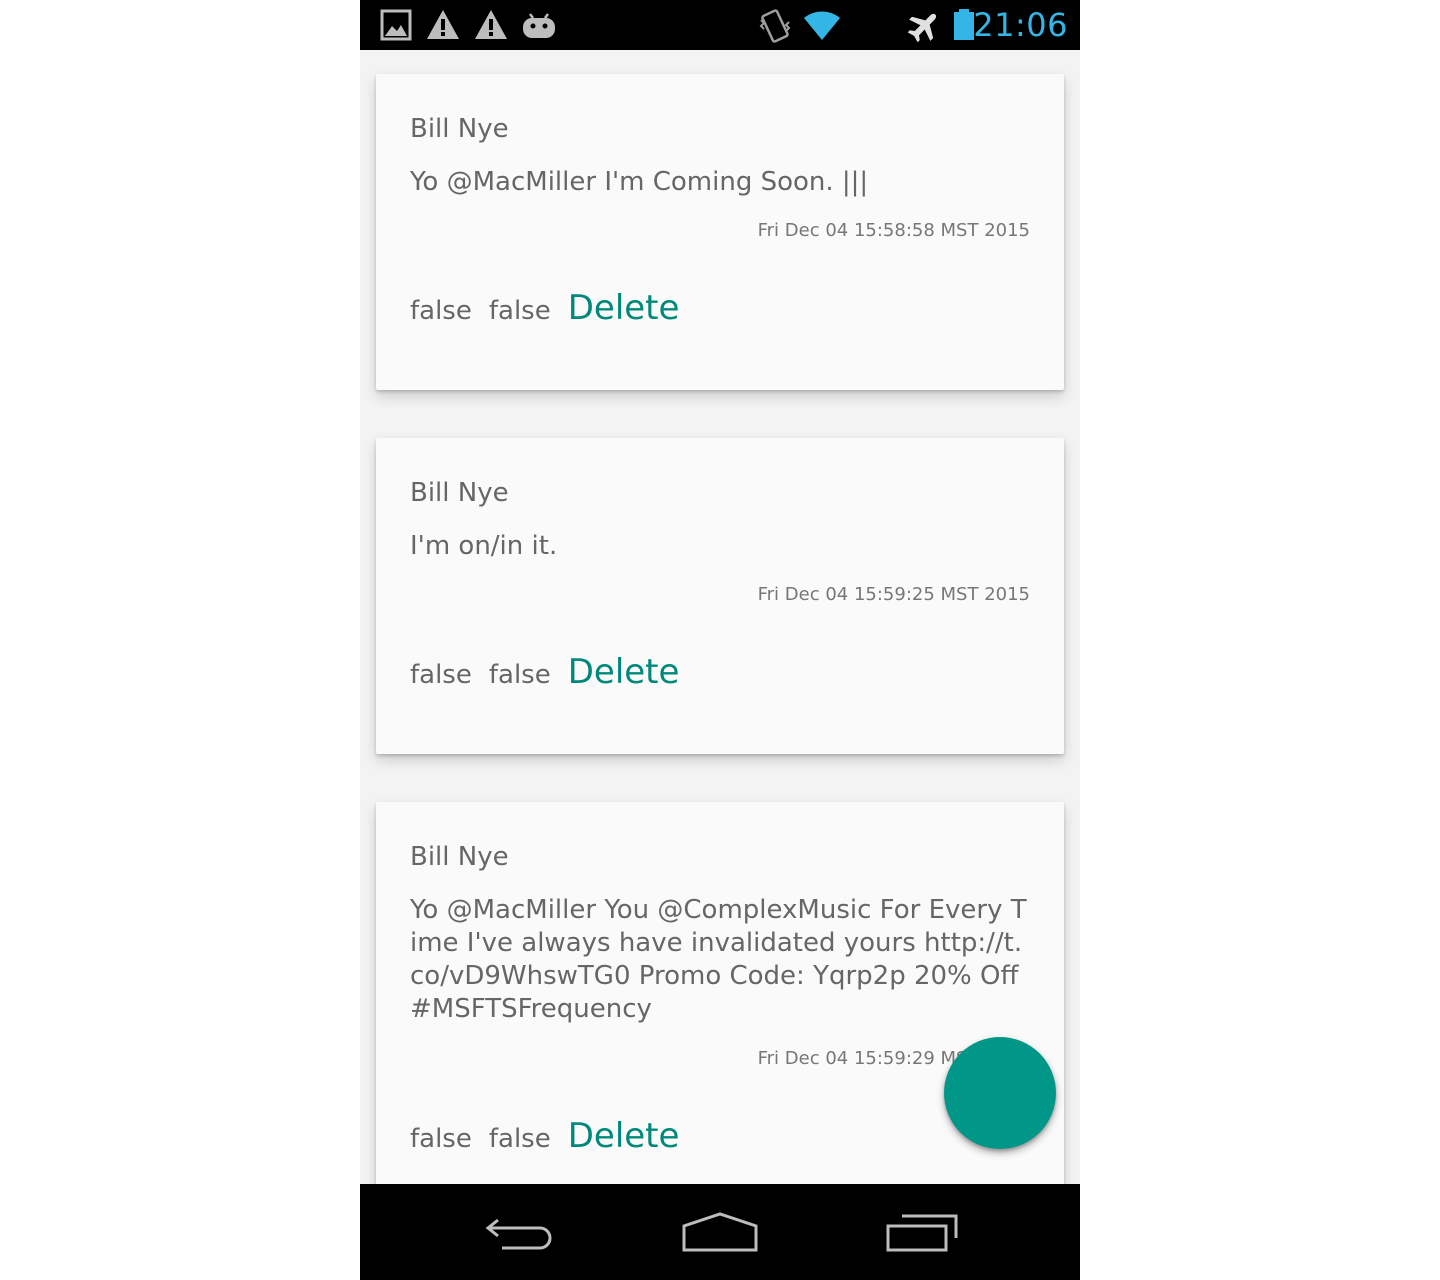 The width and height of the screenshot is (1440, 1280). What do you see at coordinates (893, 594) in the screenshot?
I see `tweet-date: Fri Dec 04 15:59:25 MST 2015` at bounding box center [893, 594].